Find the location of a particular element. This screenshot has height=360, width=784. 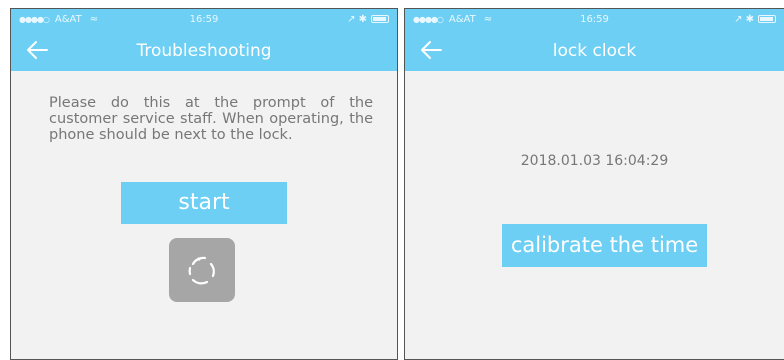

spinner-svg is located at coordinates (201, 270).